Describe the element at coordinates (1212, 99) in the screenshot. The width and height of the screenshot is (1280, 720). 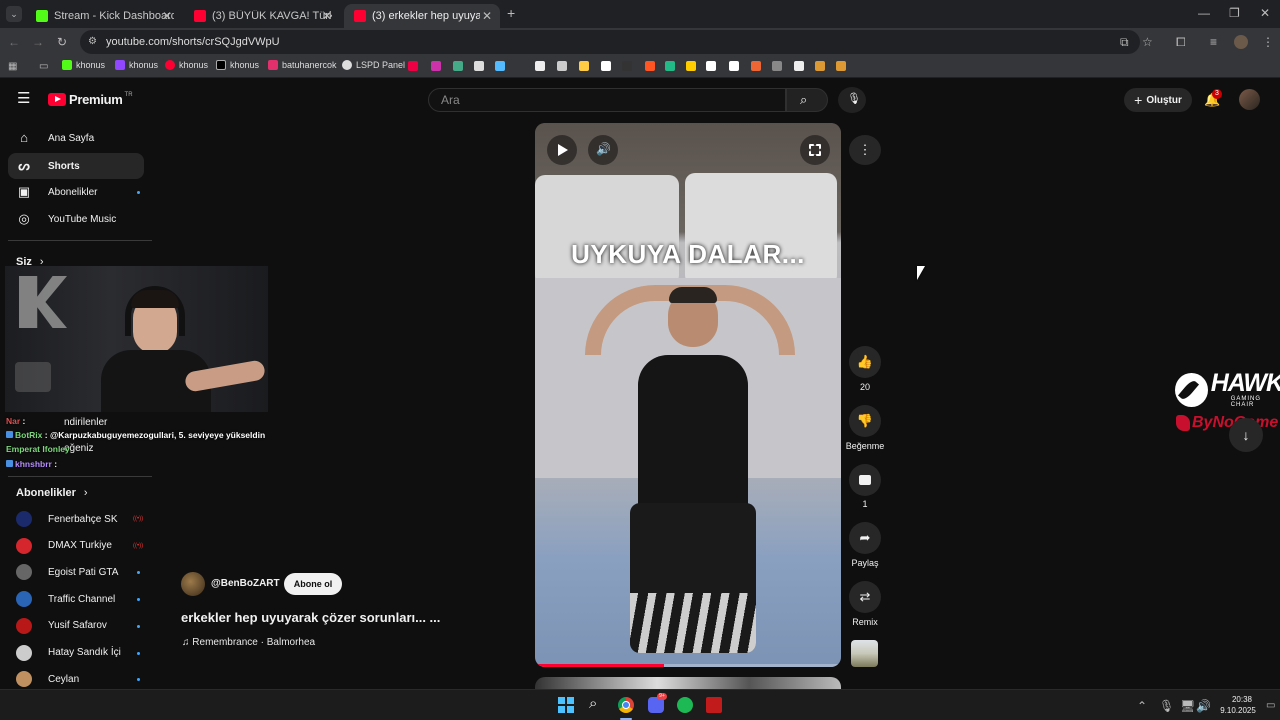
I see `notifications-button: 🔔 3` at that location.